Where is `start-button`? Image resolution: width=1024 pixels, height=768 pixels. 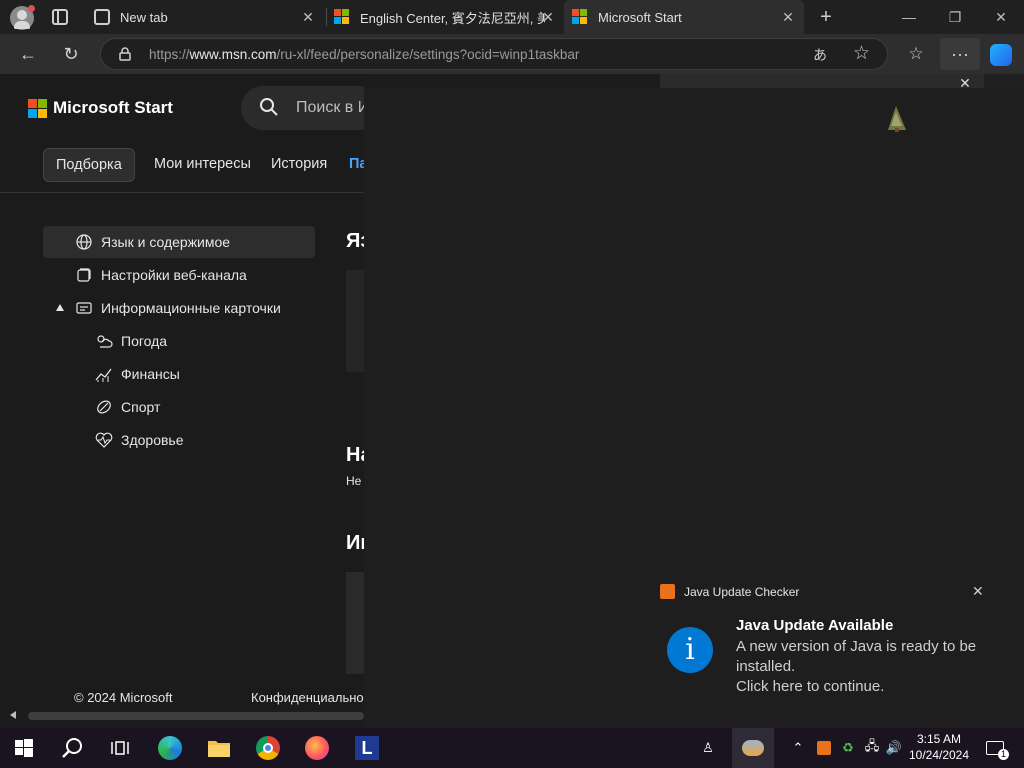
start-button is located at coordinates (24, 748).